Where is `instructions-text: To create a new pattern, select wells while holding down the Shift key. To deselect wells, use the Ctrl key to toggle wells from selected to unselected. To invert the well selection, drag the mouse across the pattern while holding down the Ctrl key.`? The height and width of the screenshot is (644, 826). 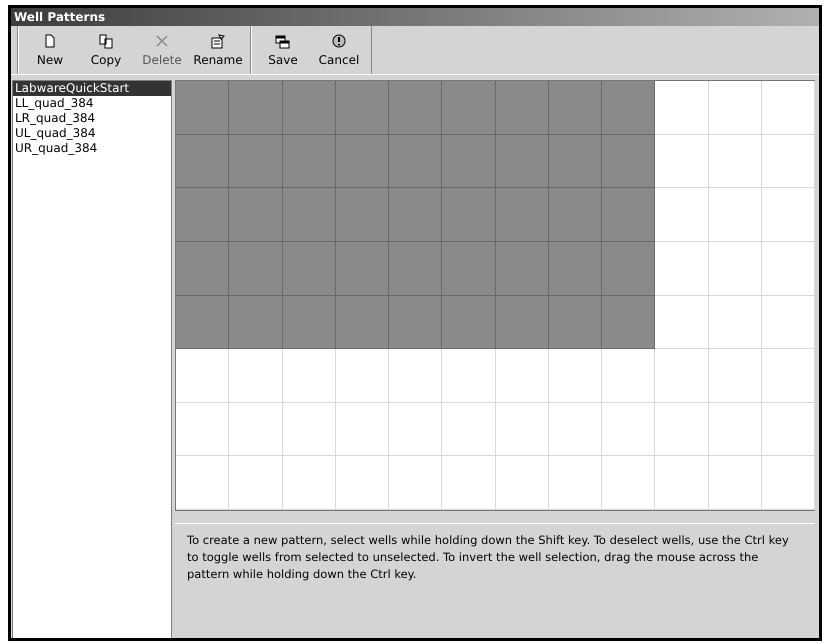 instructions-text: To create a new pattern, select wells while holding down the Shift key. To deselect wells, use the Ctrl key to toggle wells from selected to unselected. To invert the well selection, drag the mouse across the pattern while holding down the Ctrl key. is located at coordinates (495, 557).